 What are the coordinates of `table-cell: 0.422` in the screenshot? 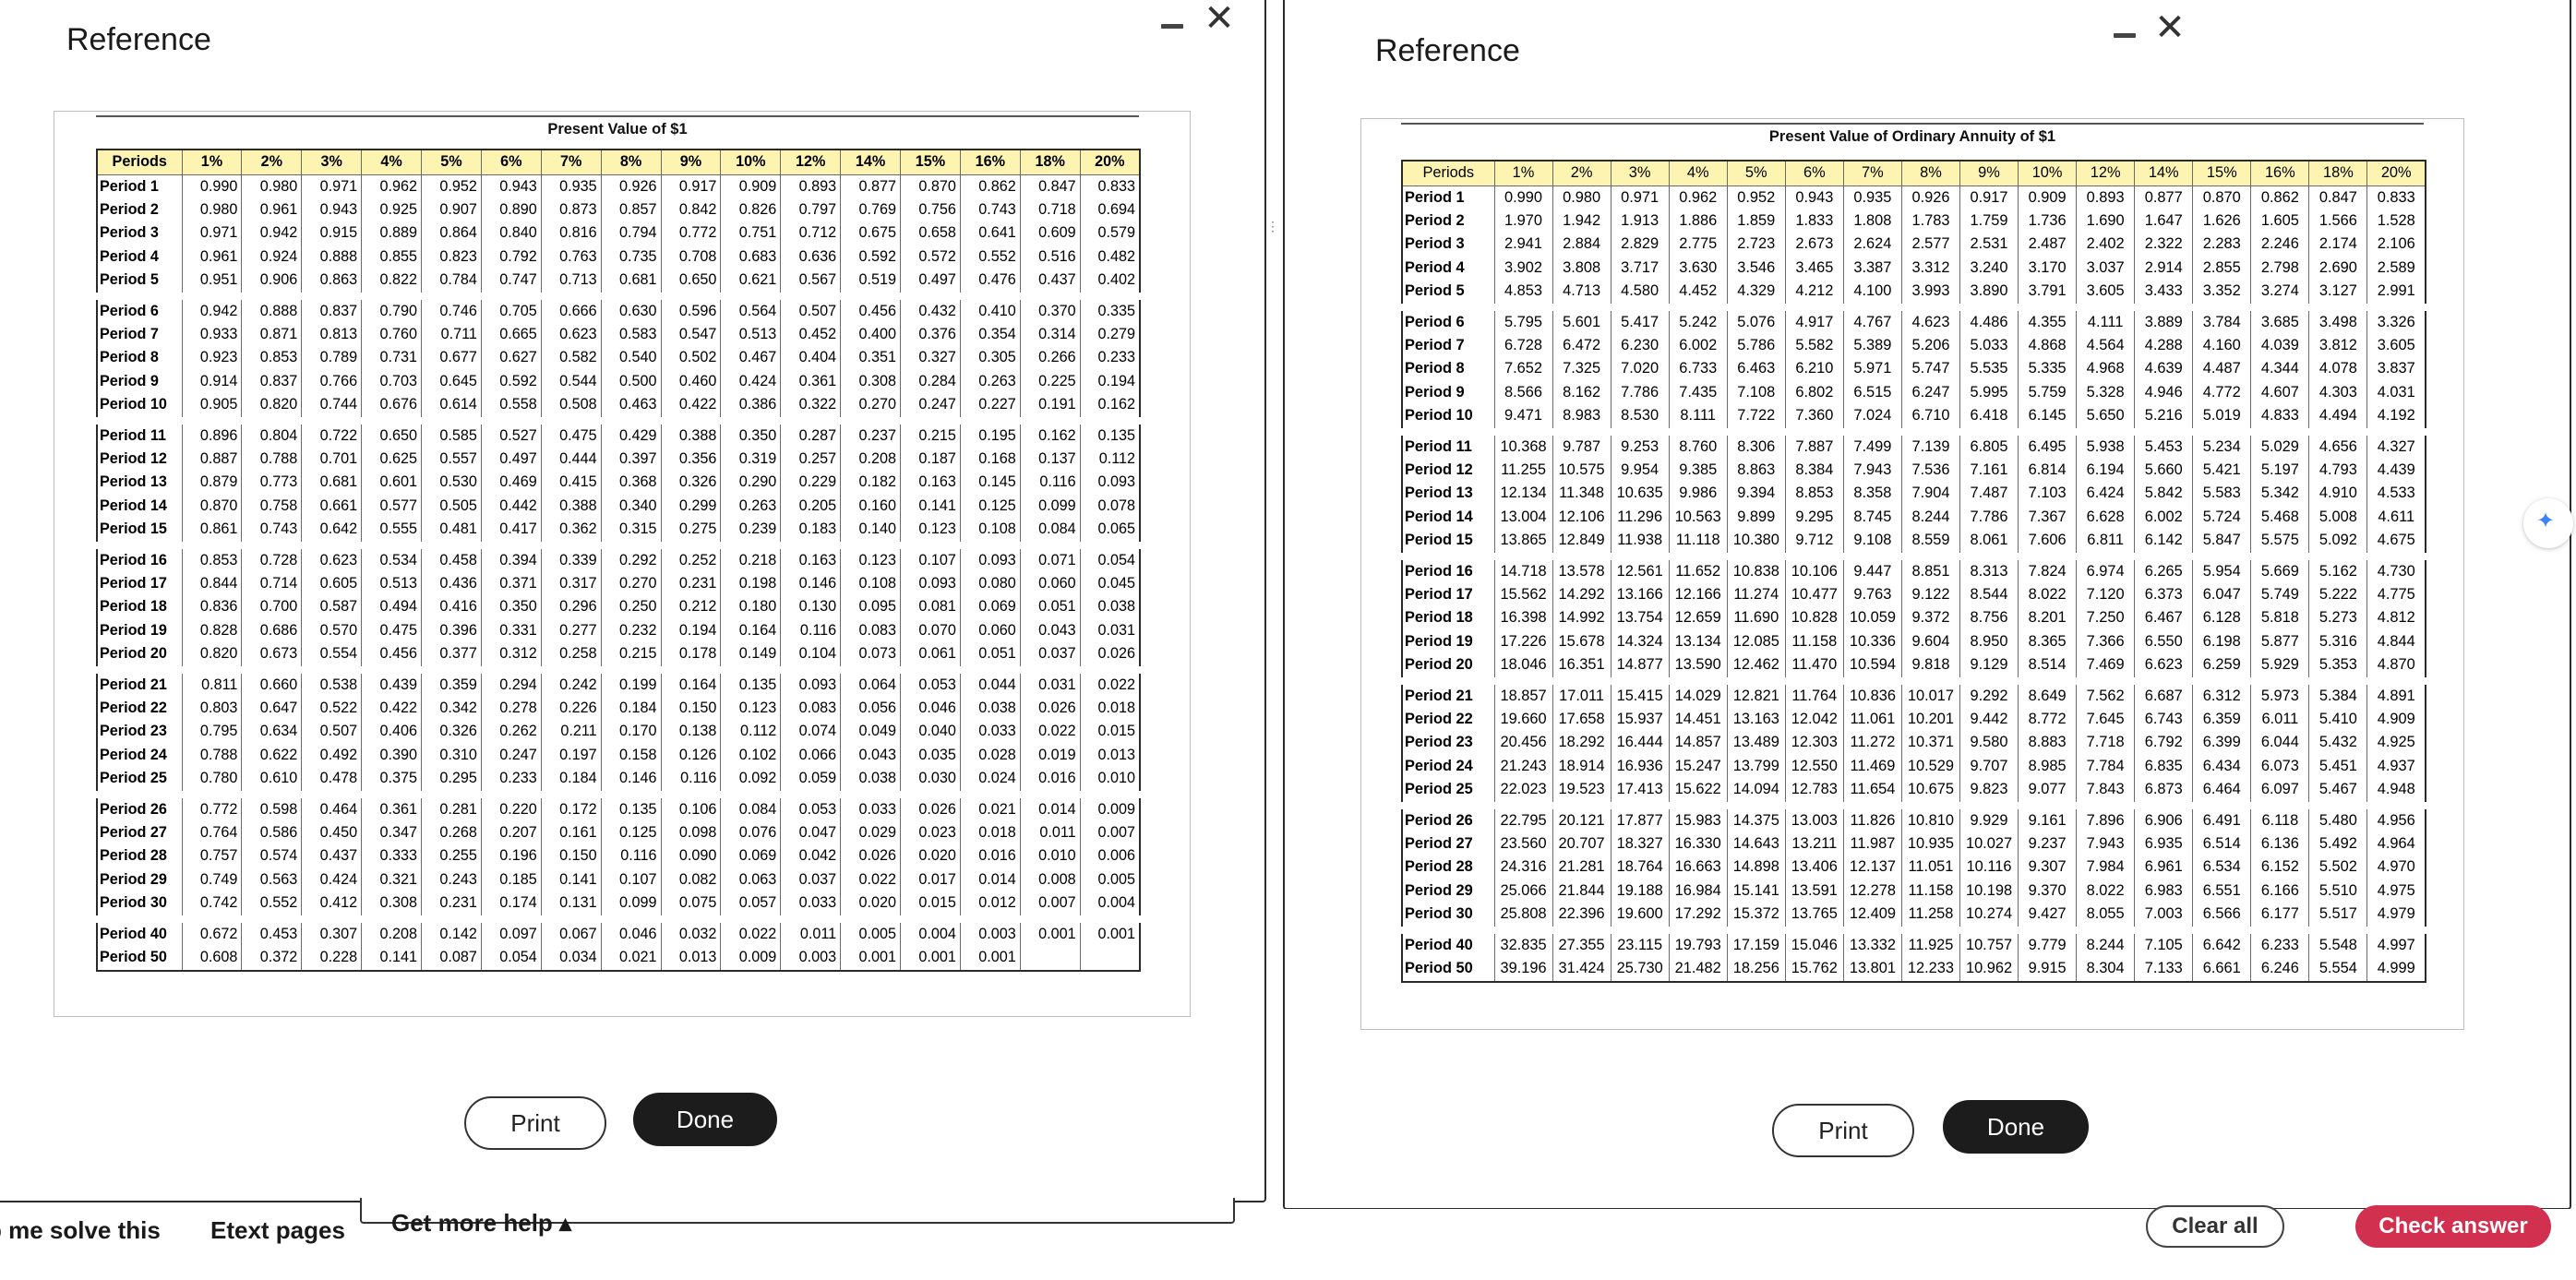 It's located at (691, 407).